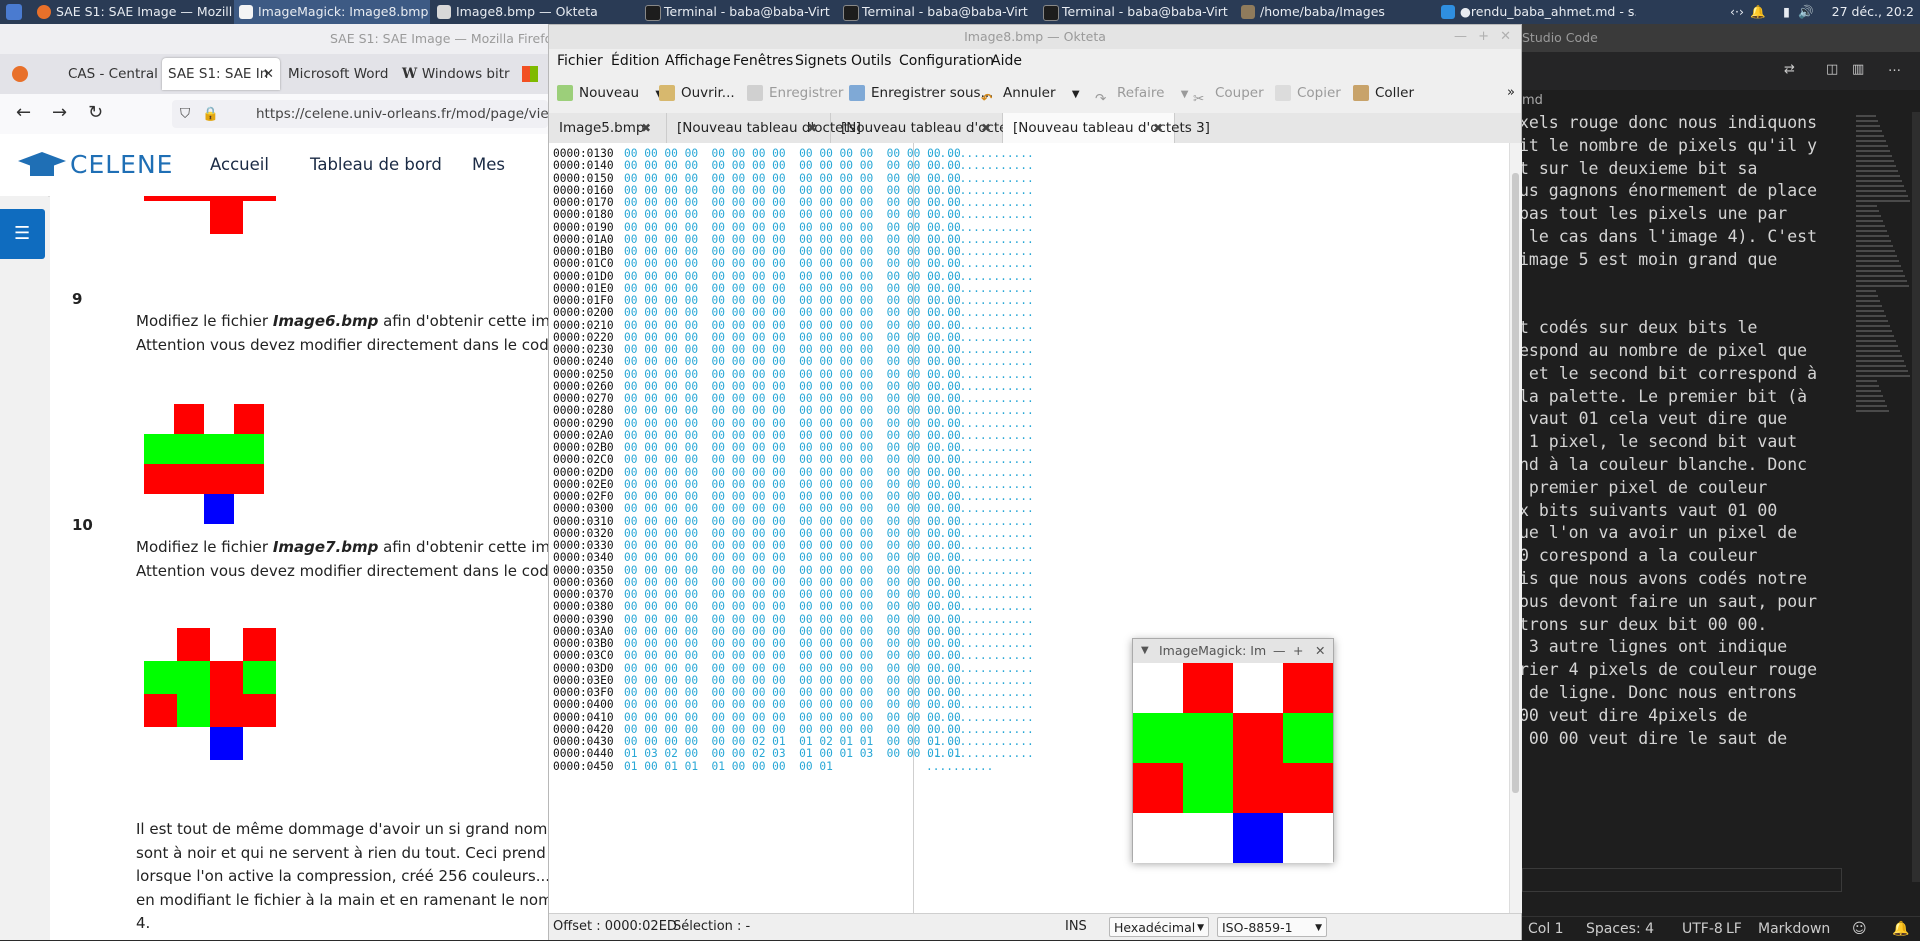 This screenshot has height=941, width=1920. Describe the element at coordinates (1233, 651) in the screenshot. I see `imagemagick-titlebar: ▼ ImageMagick: Im — + ✕` at that location.